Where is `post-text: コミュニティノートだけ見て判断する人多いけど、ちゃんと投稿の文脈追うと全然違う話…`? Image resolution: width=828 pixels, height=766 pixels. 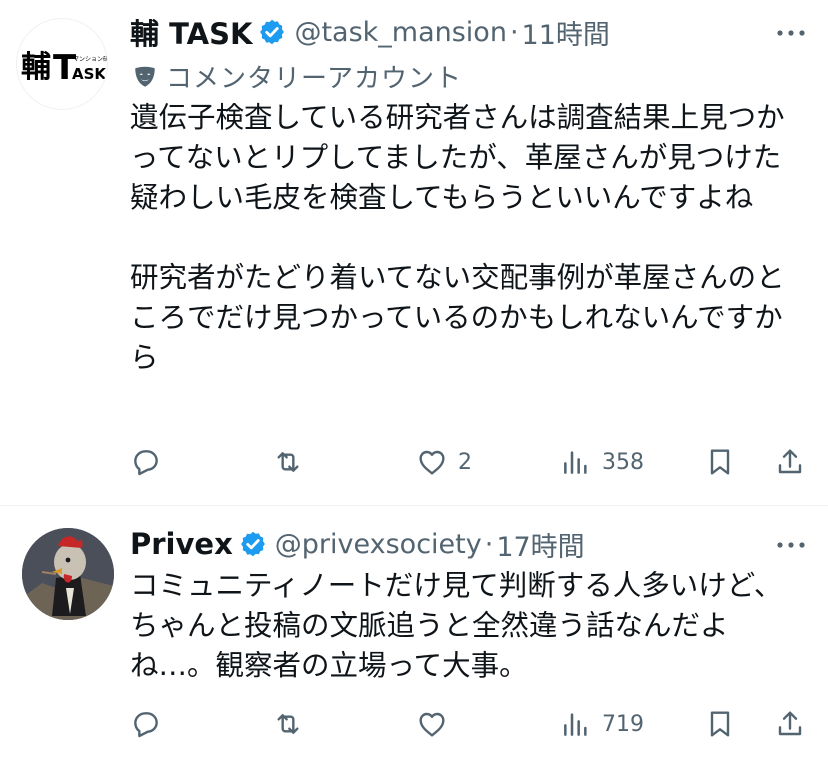 post-text: コミュニティノートだけ見て判断する人多いけど、ちゃんと投稿の文脈追うと全然違う話… is located at coordinates (456, 625).